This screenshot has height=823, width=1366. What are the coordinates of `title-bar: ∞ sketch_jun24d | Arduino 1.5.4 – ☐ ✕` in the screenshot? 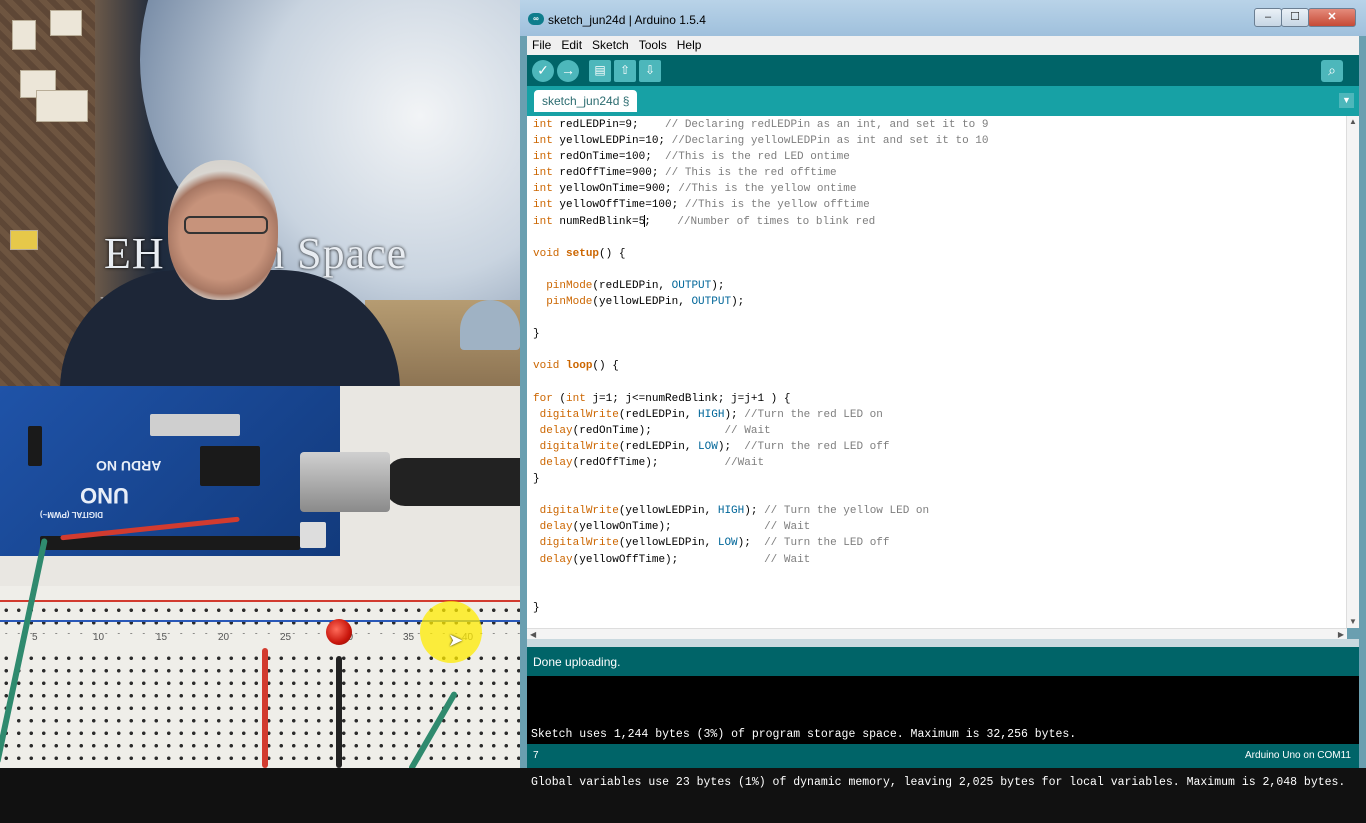 It's located at (943, 18).